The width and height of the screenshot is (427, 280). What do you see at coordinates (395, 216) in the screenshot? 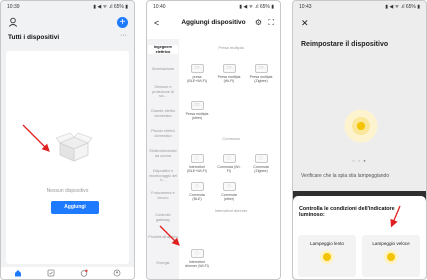
I see `arrow-to-fast-blink` at bounding box center [395, 216].